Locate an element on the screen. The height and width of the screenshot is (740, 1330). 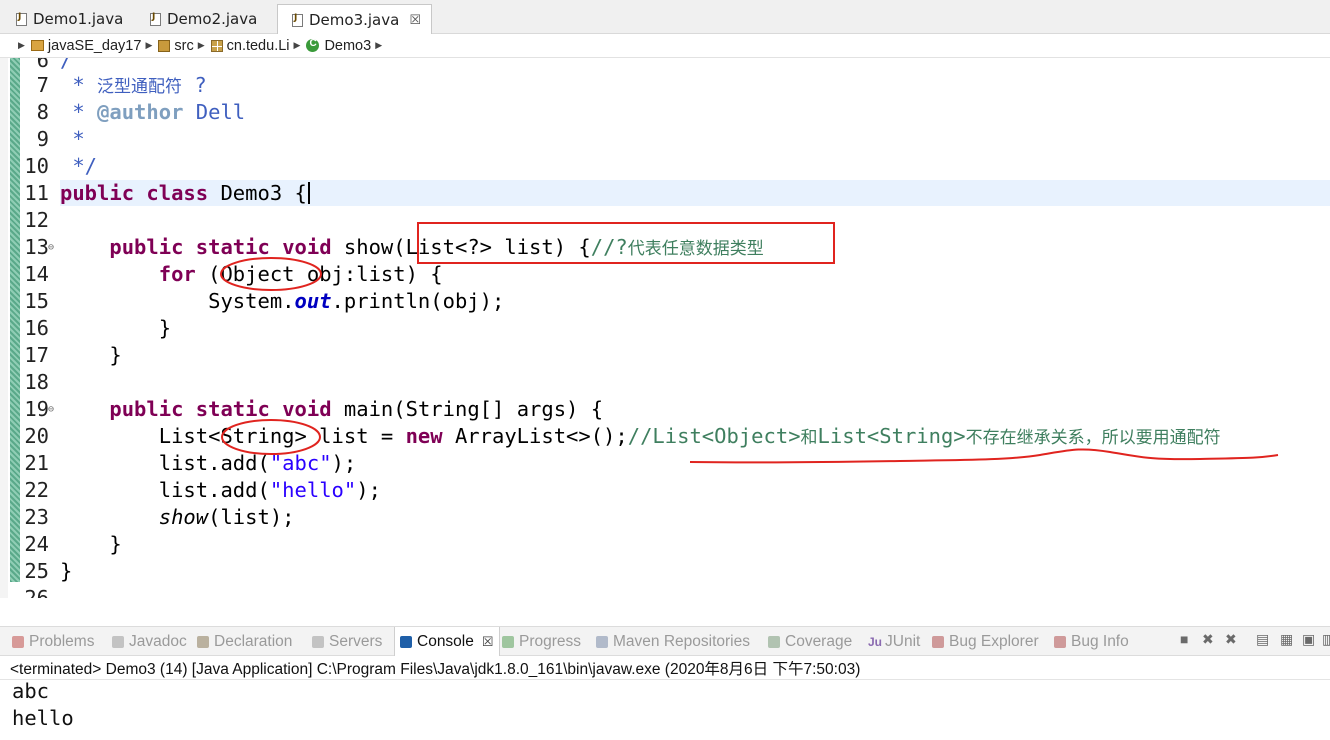
console-icon is located at coordinates (406, 641).